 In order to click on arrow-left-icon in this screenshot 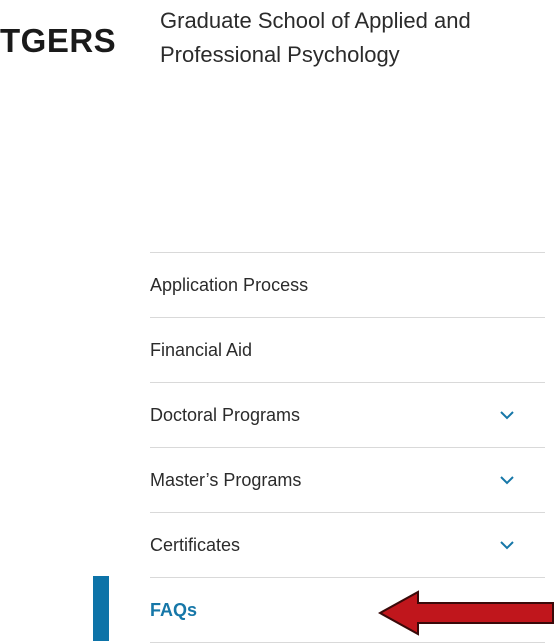, I will do `click(466, 613)`.